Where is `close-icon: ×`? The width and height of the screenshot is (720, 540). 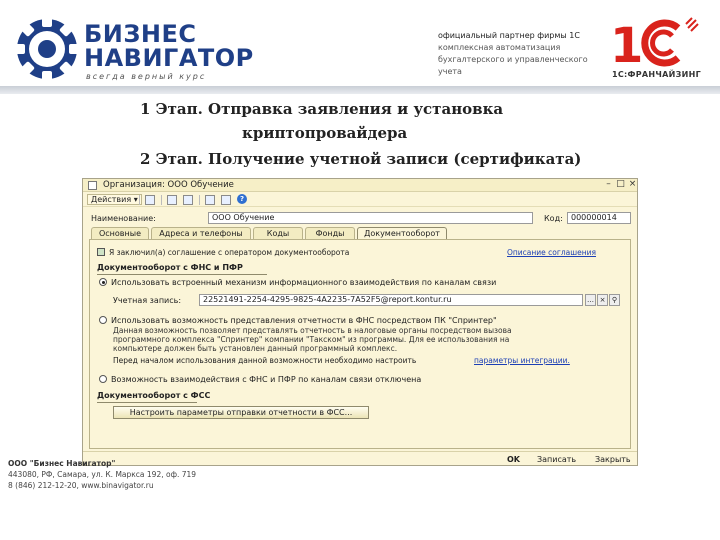 close-icon: × is located at coordinates (632, 185).